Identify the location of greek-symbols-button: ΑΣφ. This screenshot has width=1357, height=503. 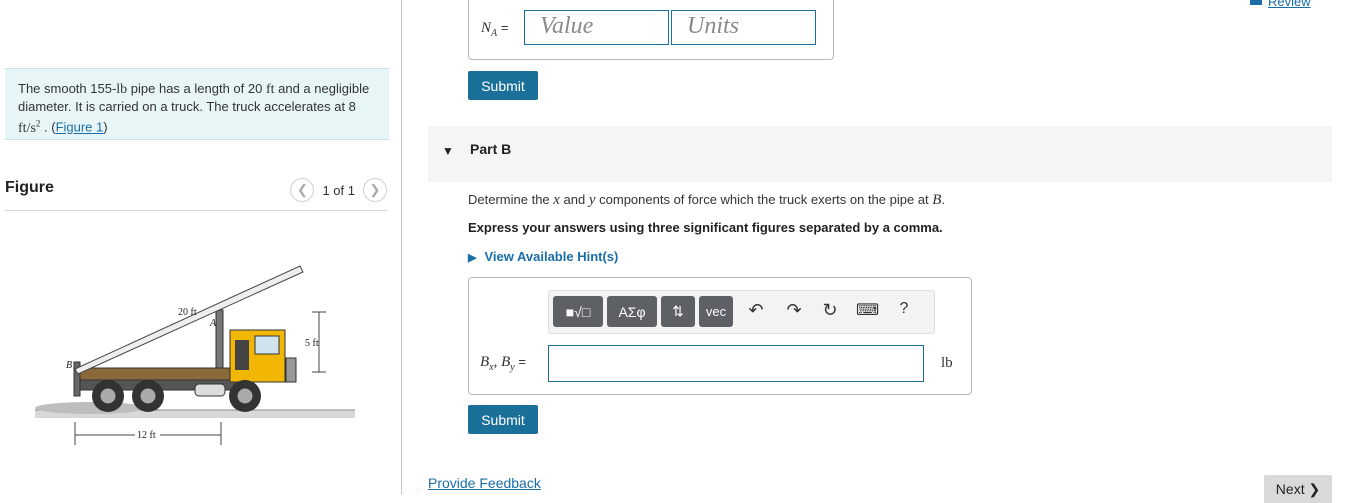
(632, 311).